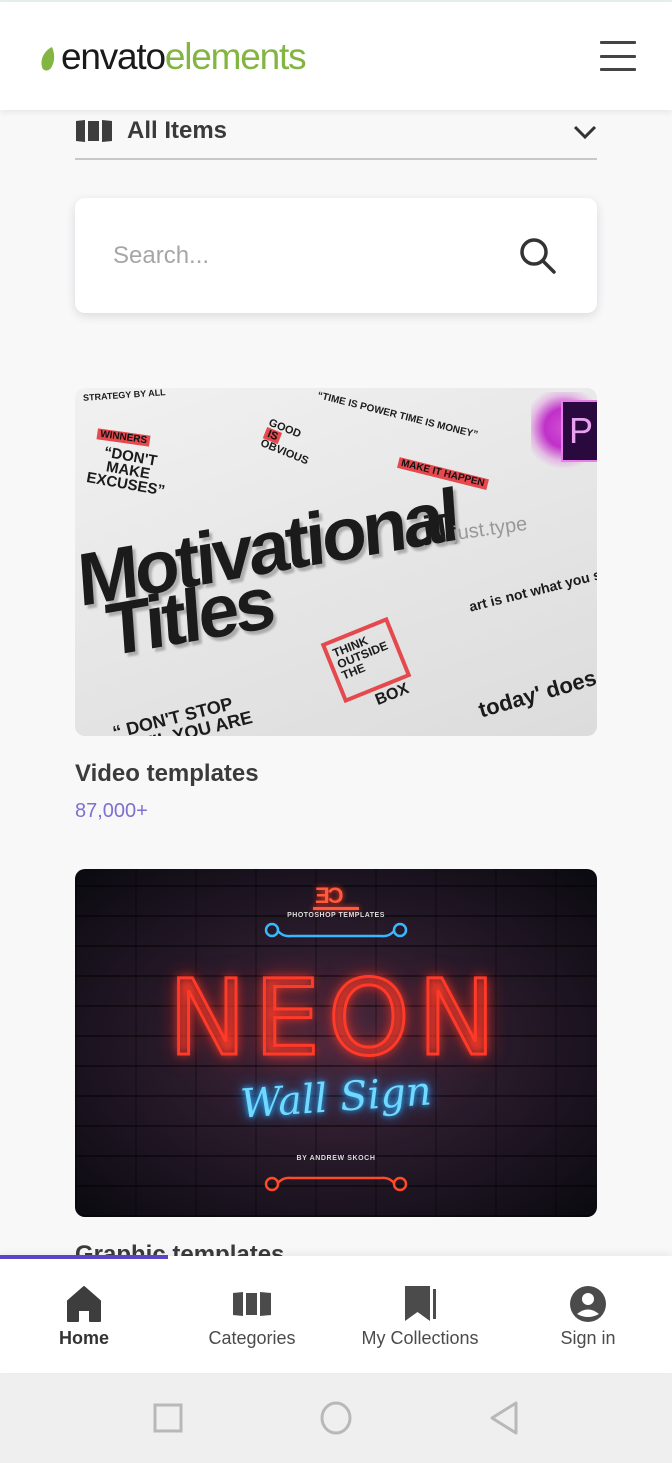  I want to click on back-button, so click(504, 1418).